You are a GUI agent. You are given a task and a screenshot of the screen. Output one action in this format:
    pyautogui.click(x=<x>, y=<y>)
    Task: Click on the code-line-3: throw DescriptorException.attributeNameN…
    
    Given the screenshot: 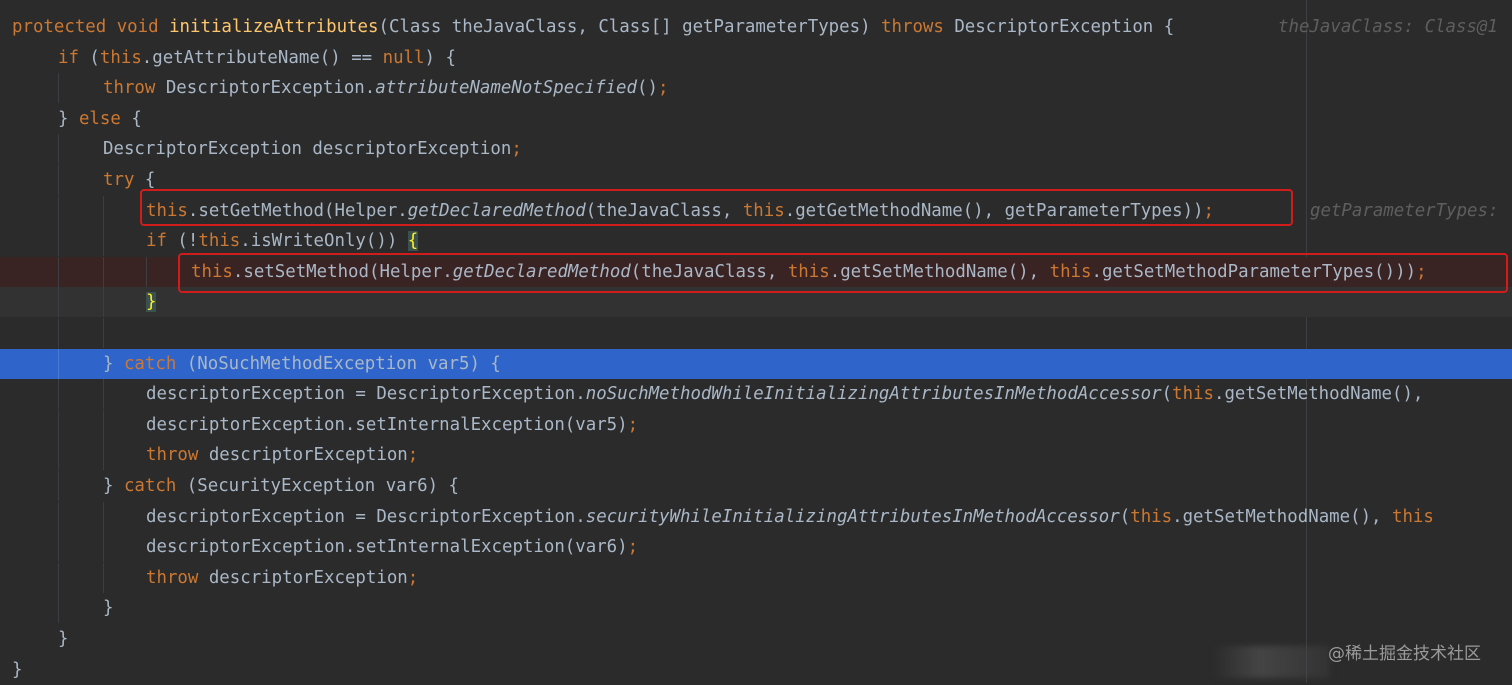 What is the action you would take?
    pyautogui.click(x=756, y=88)
    